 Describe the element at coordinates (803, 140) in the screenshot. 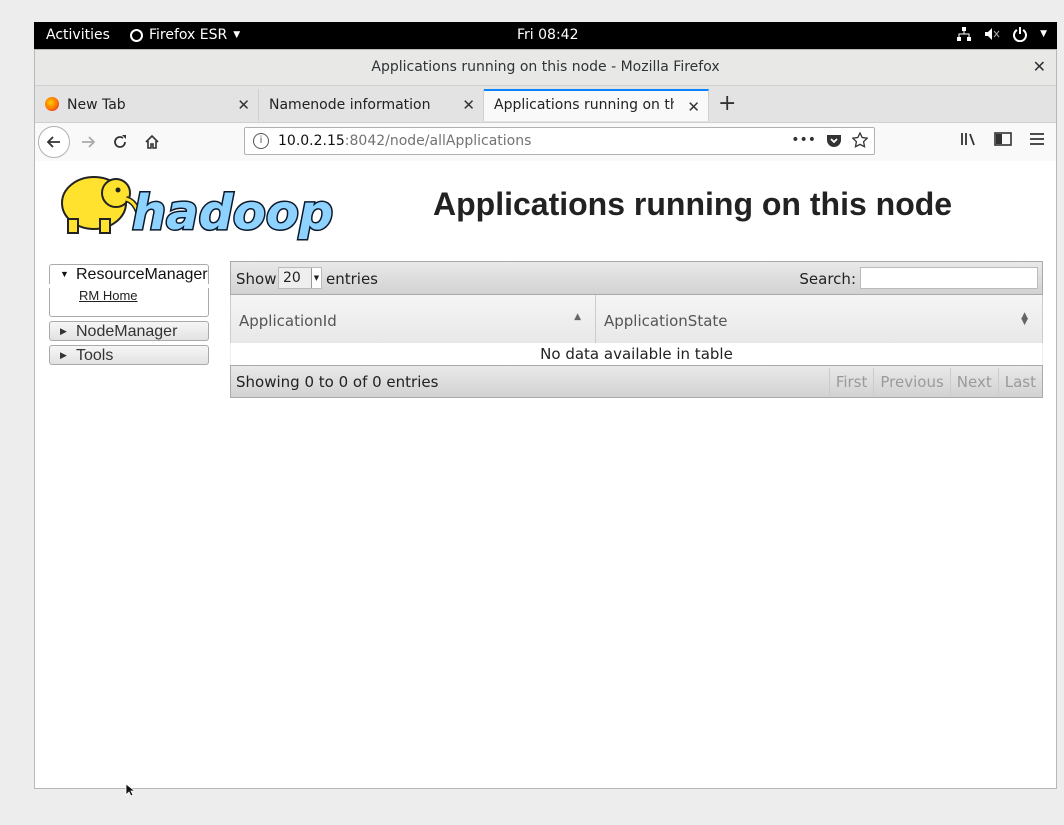

I see `page-actions-icon: •••` at that location.